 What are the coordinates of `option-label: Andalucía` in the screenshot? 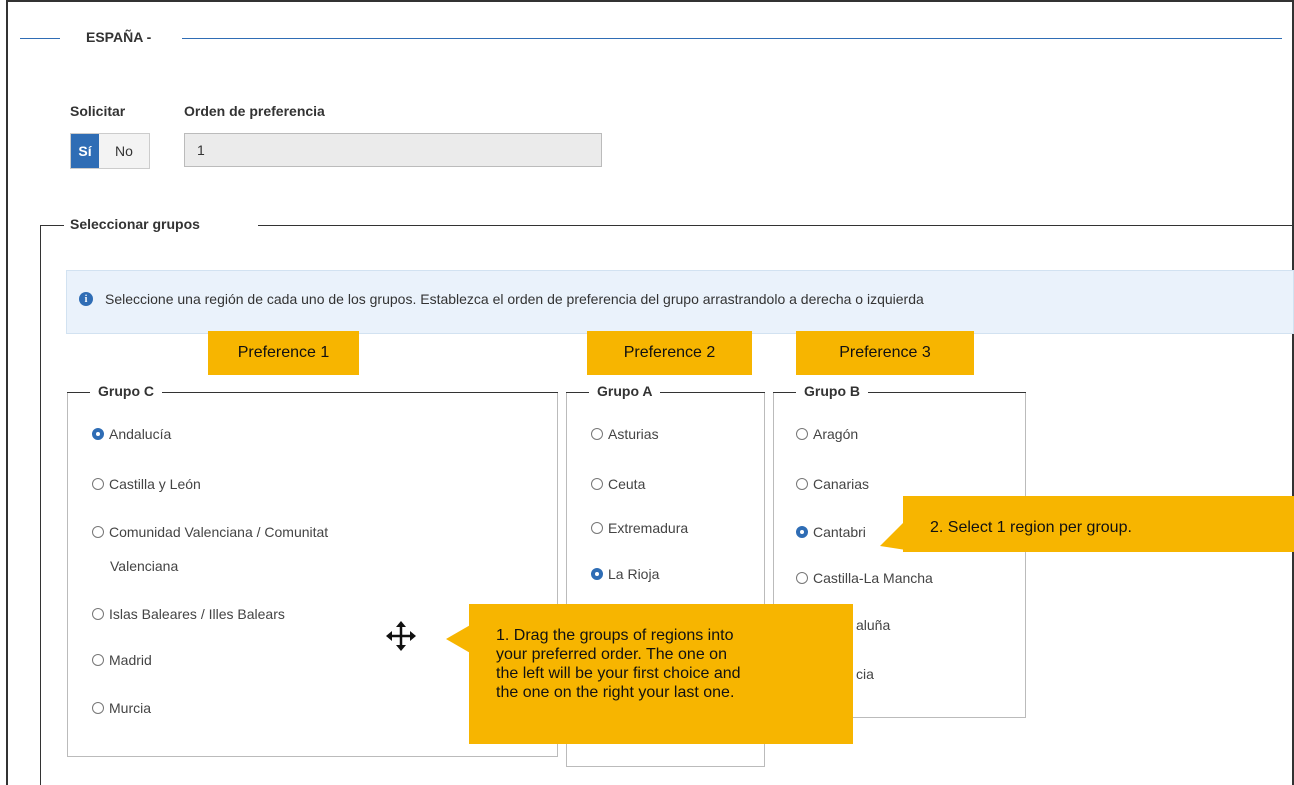 It's located at (140, 434).